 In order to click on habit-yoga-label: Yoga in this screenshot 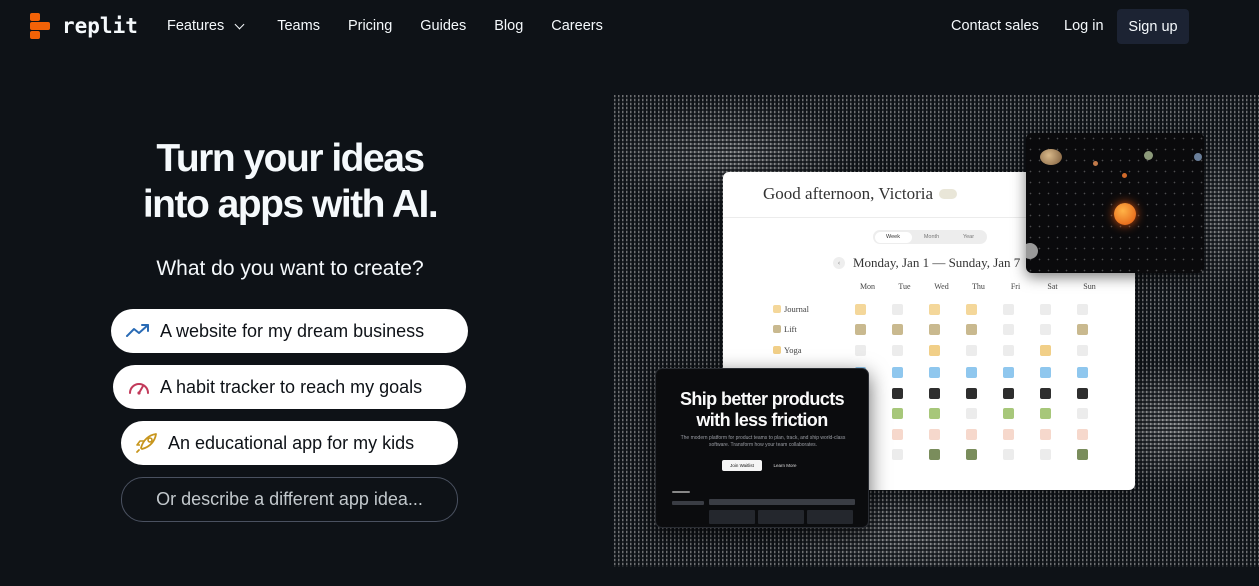, I will do `click(793, 350)`.